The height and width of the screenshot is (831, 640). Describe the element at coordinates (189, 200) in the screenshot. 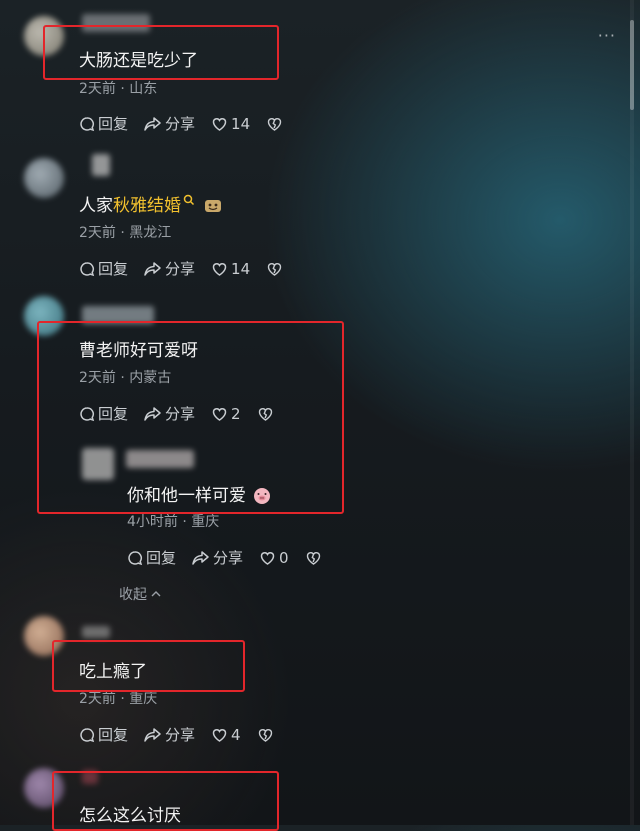

I see `search-icon` at that location.